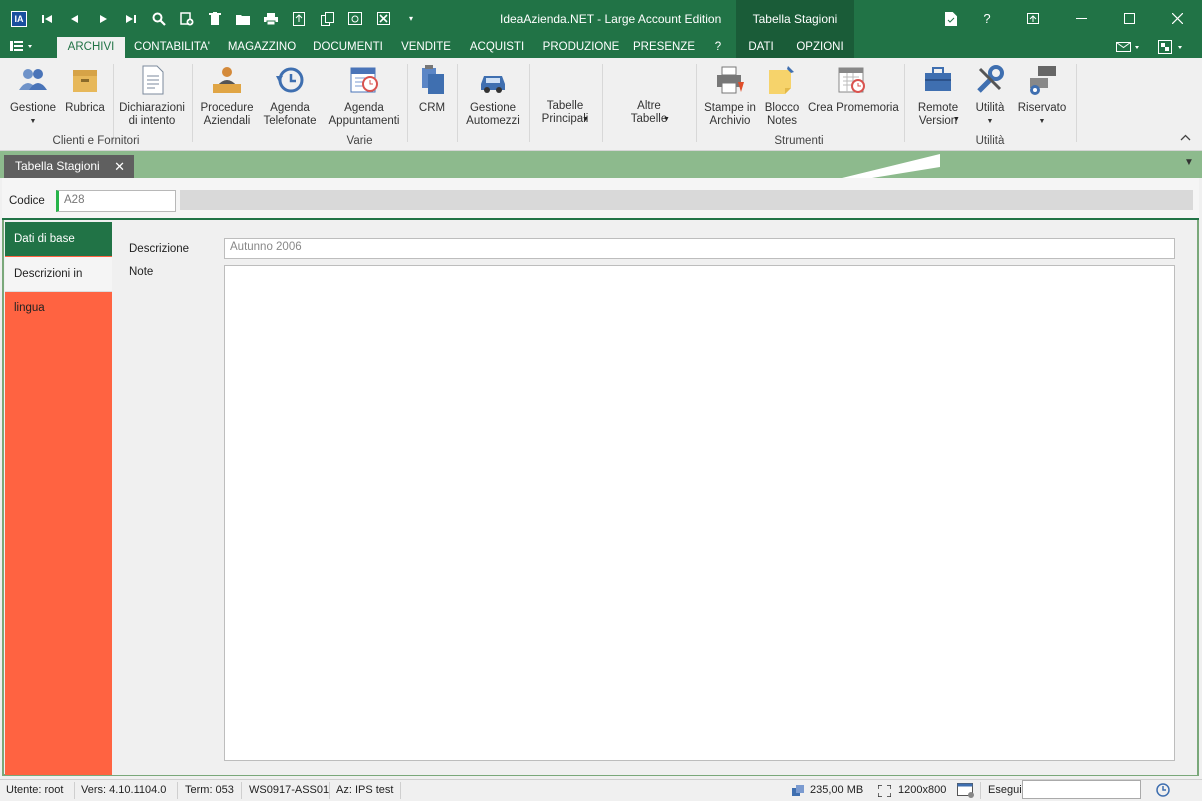  I want to click on codice-description-bar, so click(686, 200).